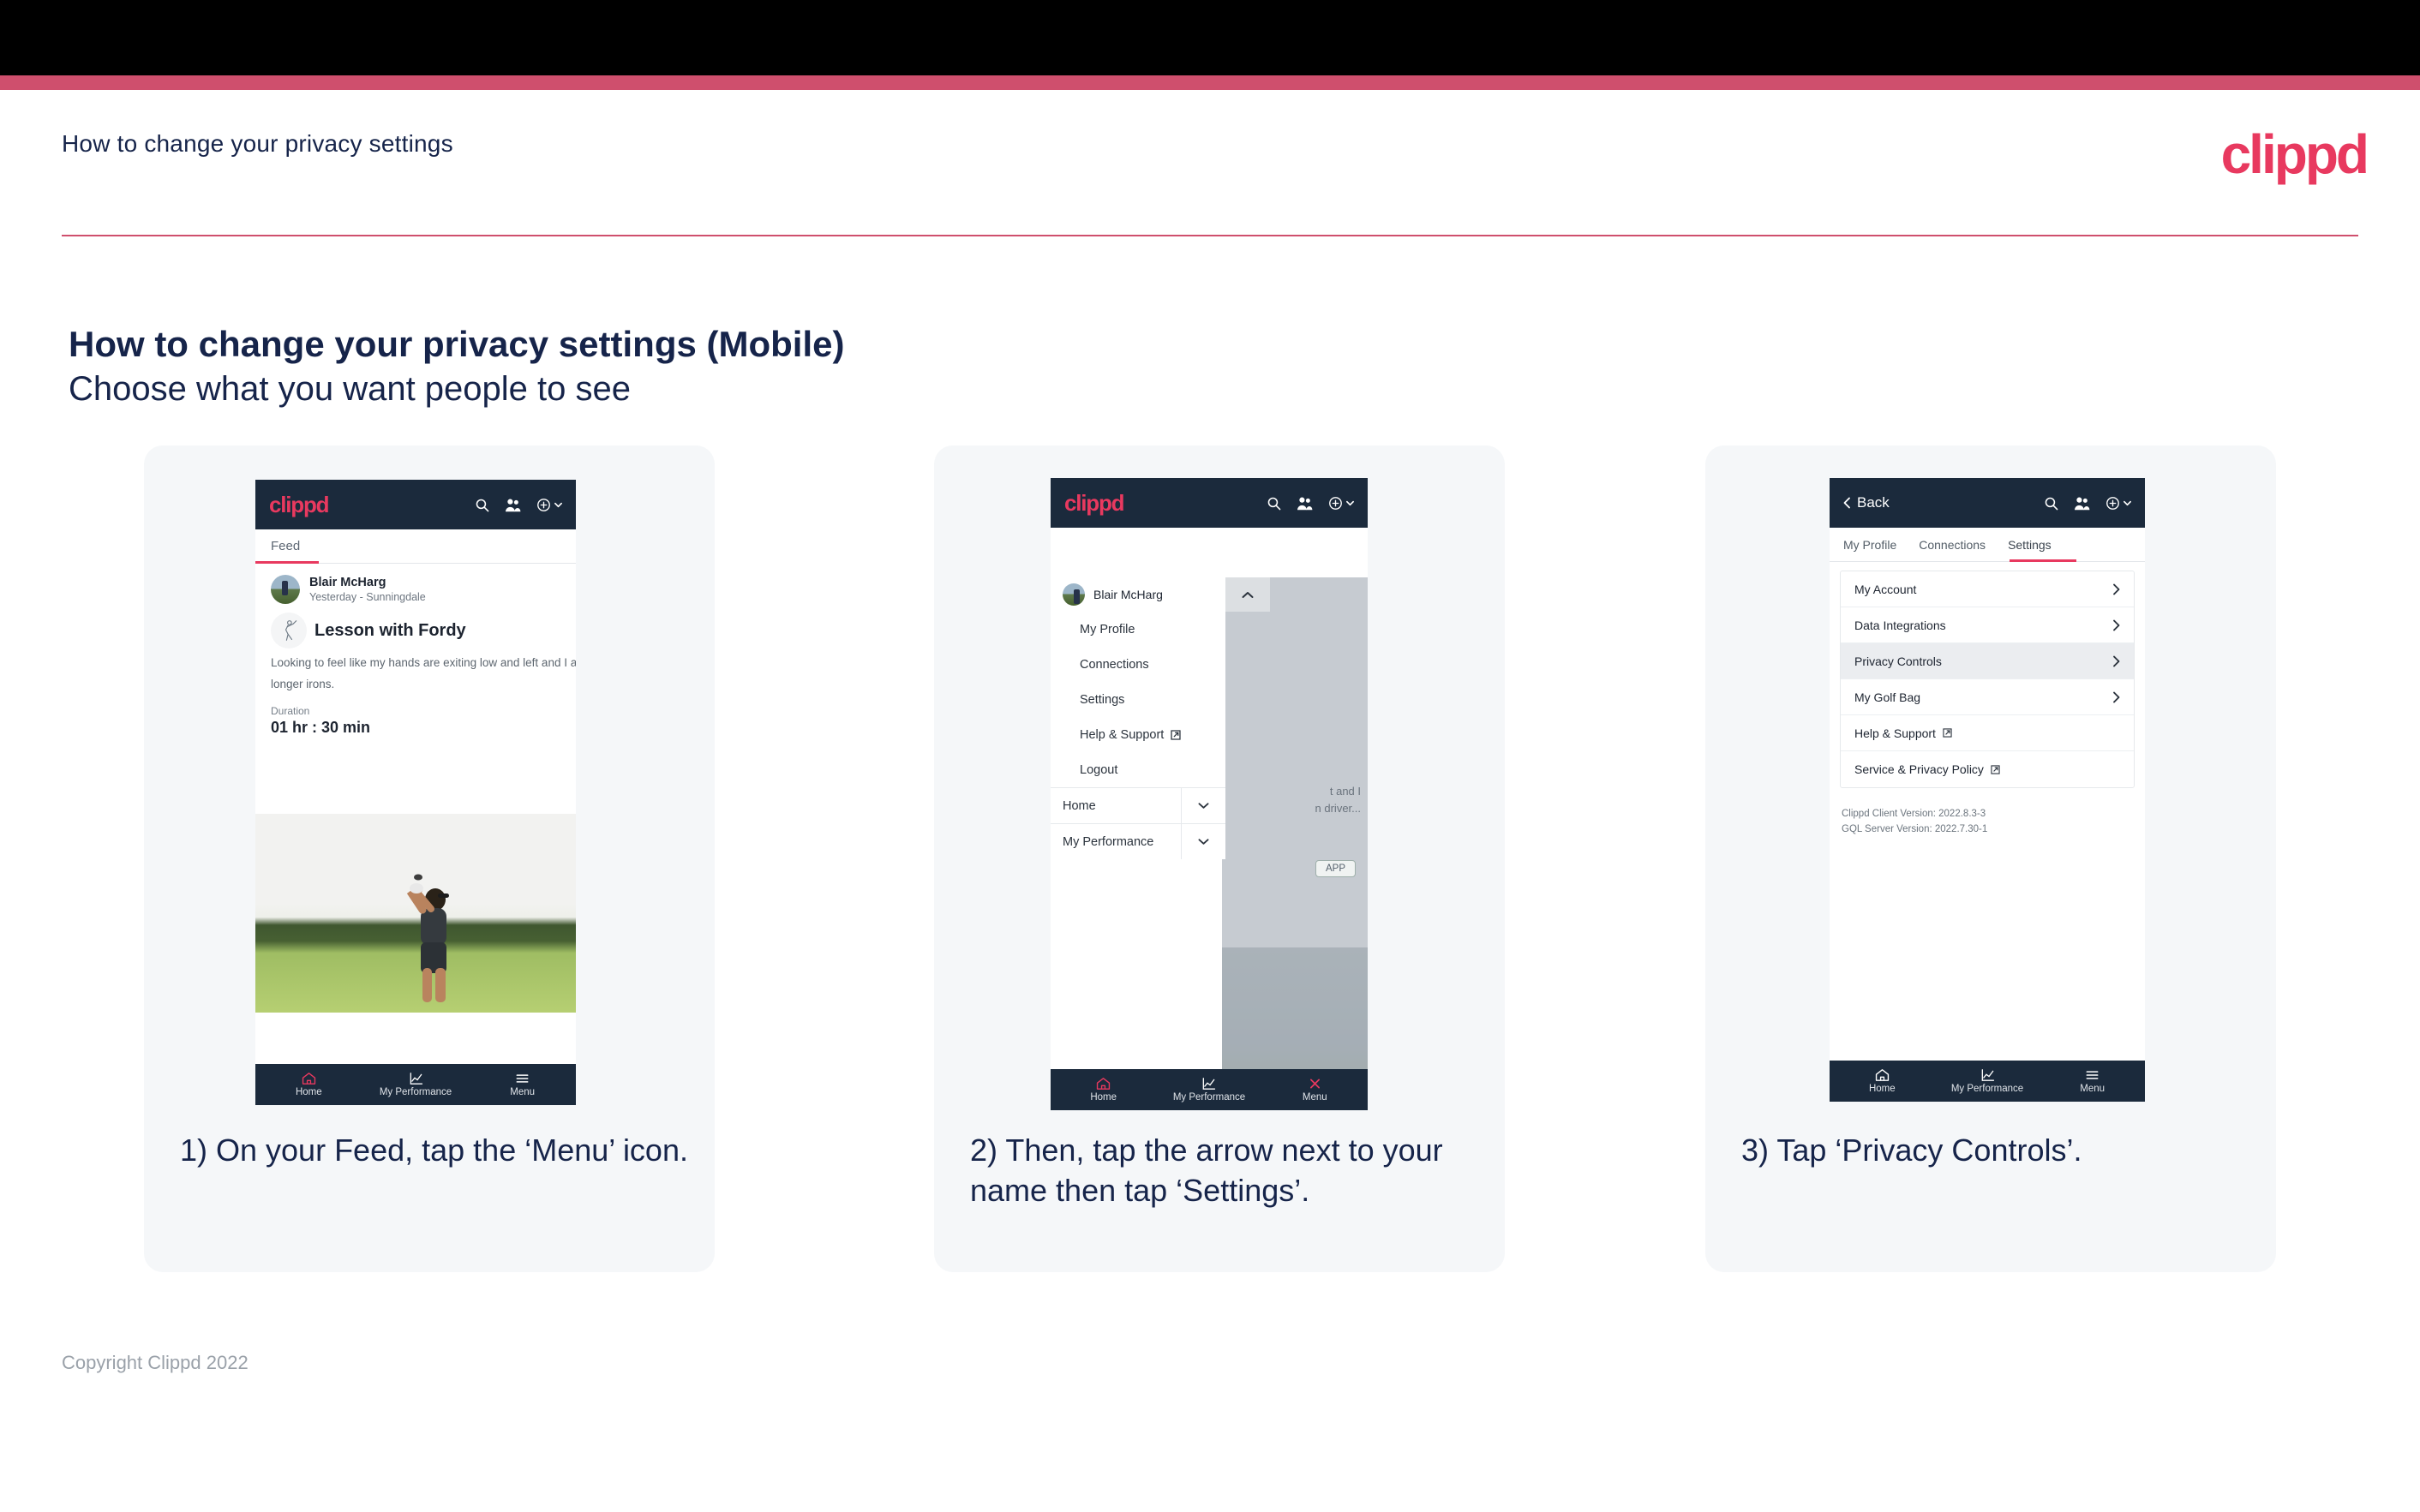 The width and height of the screenshot is (2420, 1512). Describe the element at coordinates (1138, 594) in the screenshot. I see `menu-user-row: Blair McHarg` at that location.